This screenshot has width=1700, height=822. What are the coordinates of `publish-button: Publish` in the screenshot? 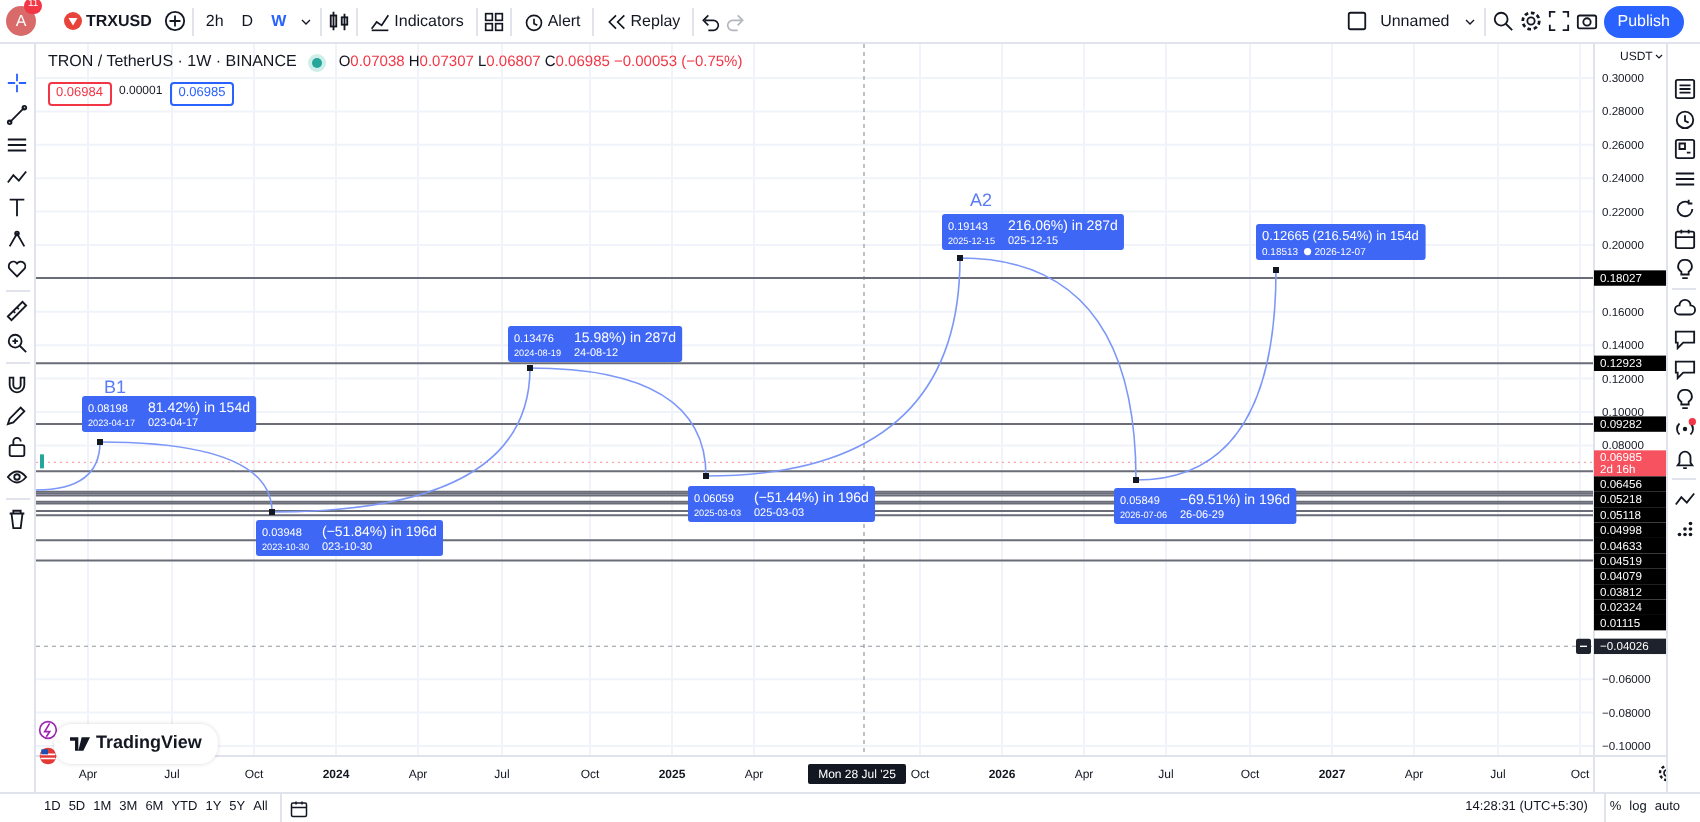 It's located at (1643, 21).